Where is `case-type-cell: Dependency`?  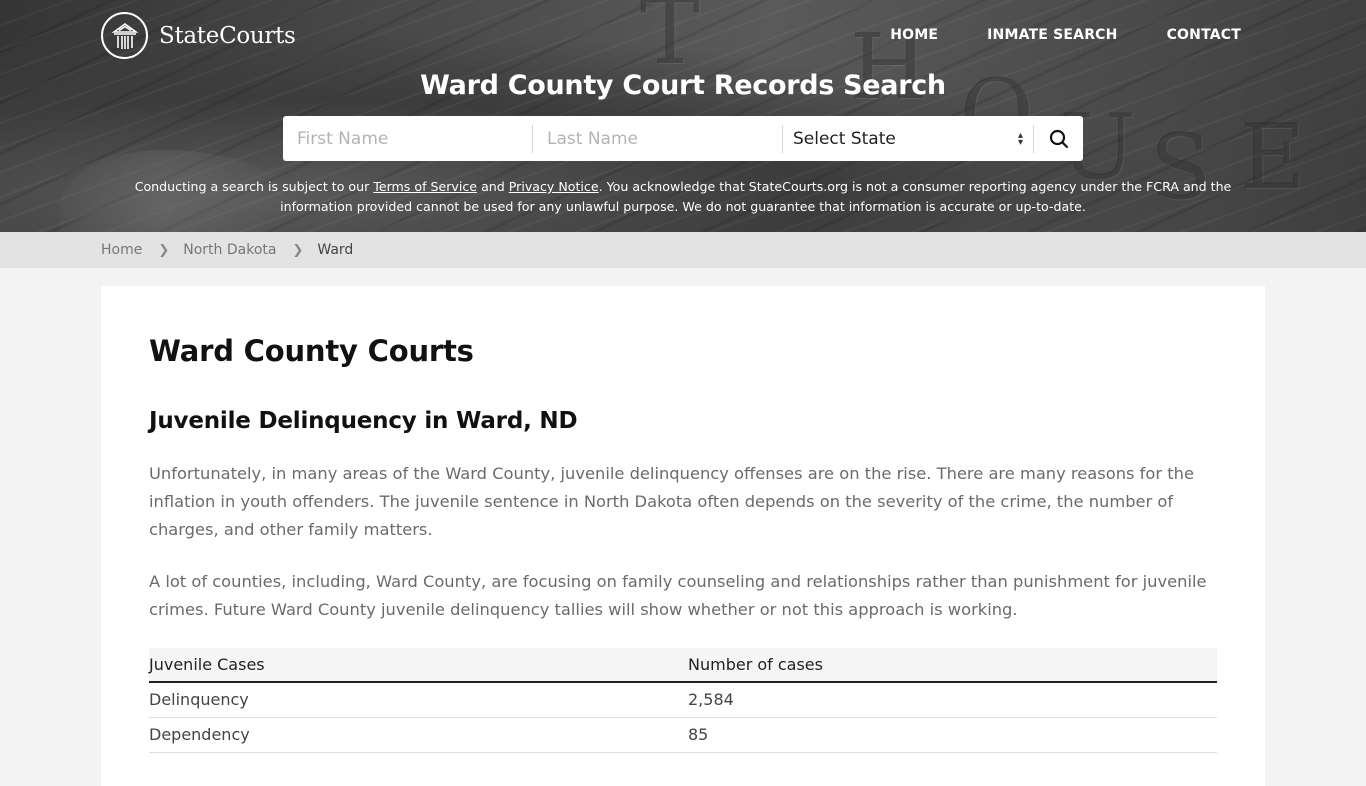 case-type-cell: Dependency is located at coordinates (418, 735).